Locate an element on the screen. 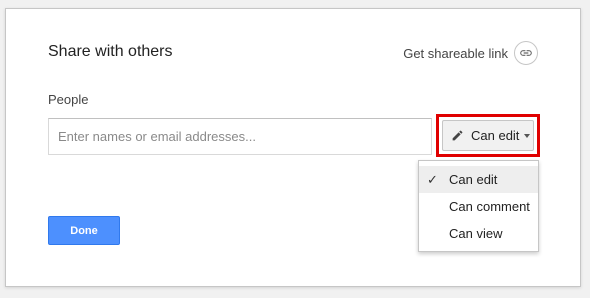  permission-dropdown-label: Can edit is located at coordinates (495, 135).